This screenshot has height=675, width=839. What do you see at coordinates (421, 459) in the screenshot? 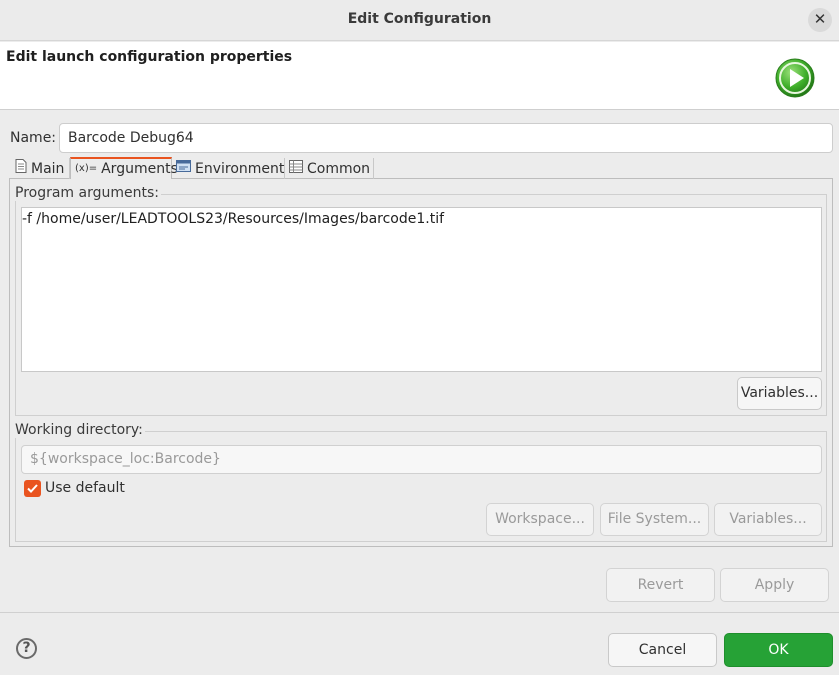
I see `working-directory-input: ${workspace_loc:Barcode}` at bounding box center [421, 459].